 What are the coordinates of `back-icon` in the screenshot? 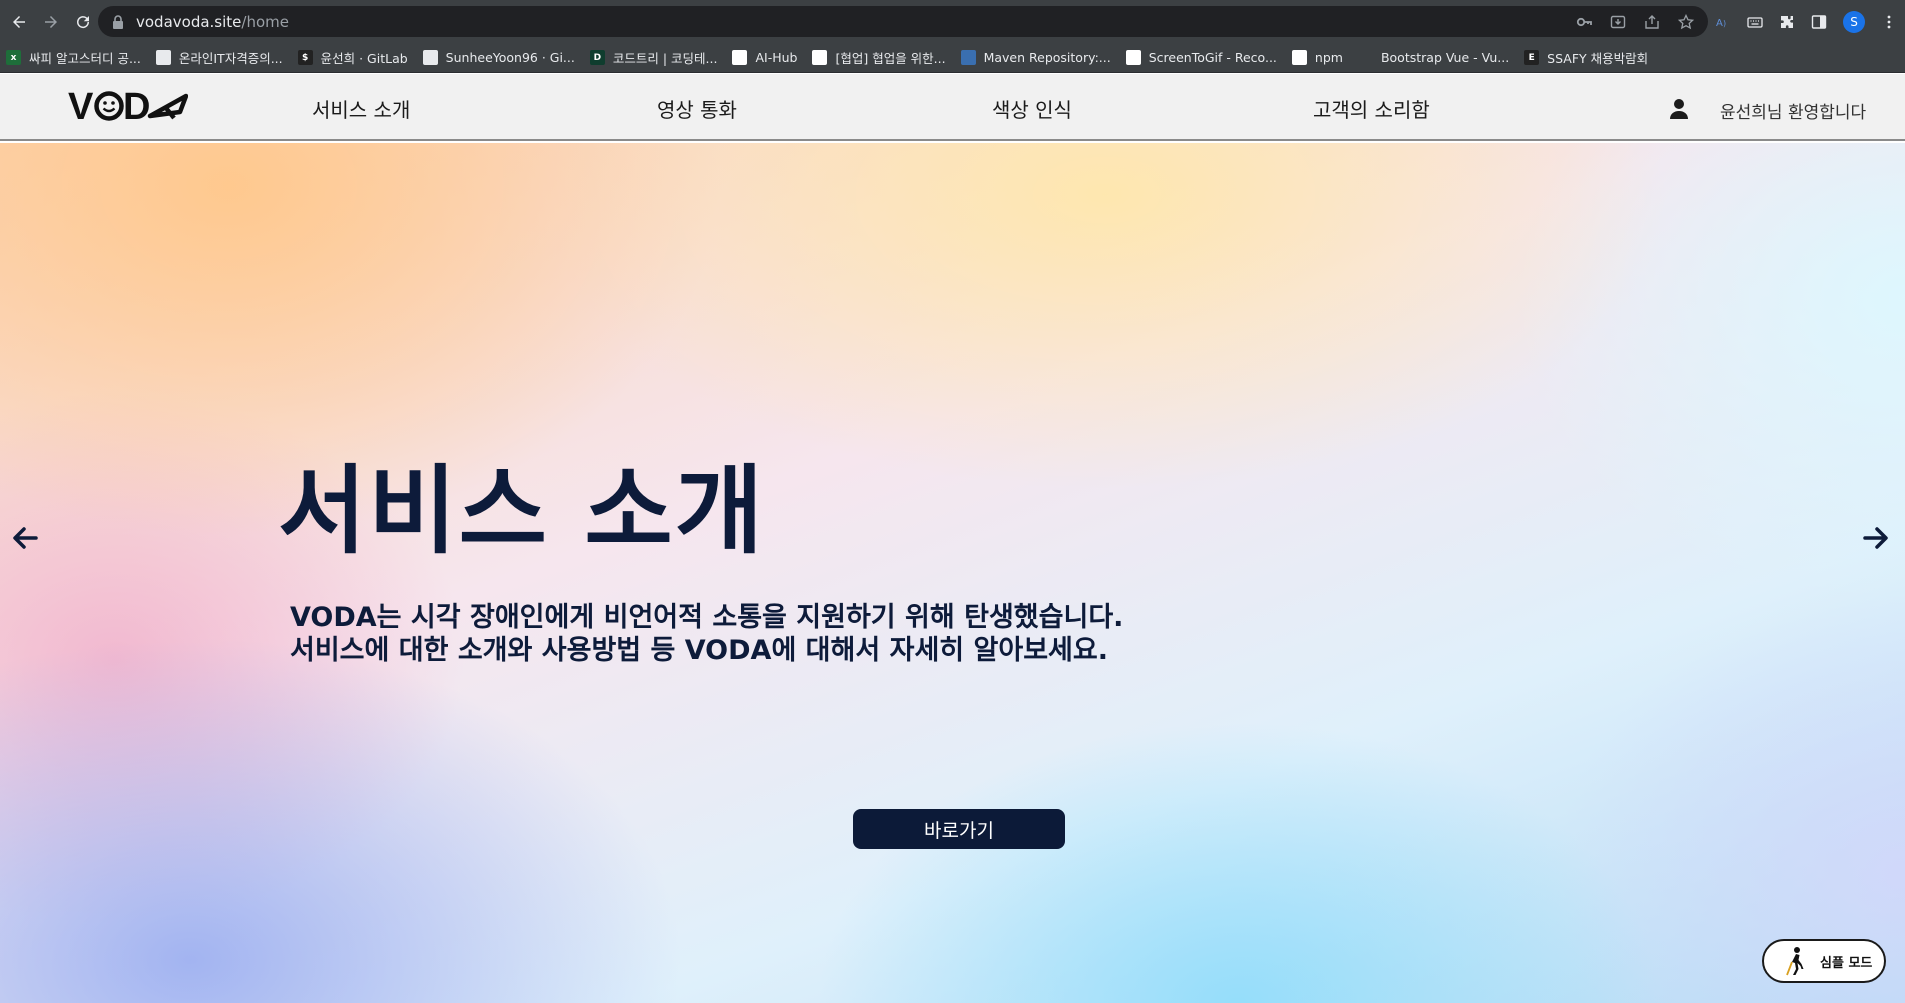 It's located at (19, 22).